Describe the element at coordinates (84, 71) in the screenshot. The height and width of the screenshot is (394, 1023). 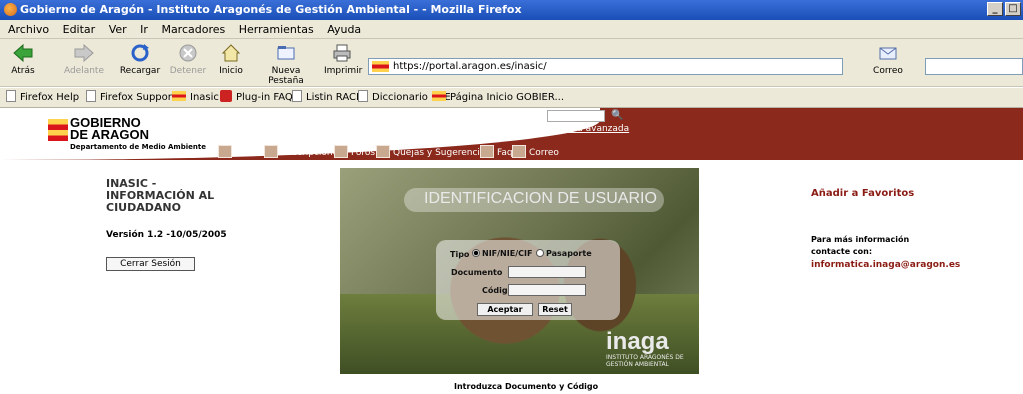
I see `forward-label: Adelante` at that location.